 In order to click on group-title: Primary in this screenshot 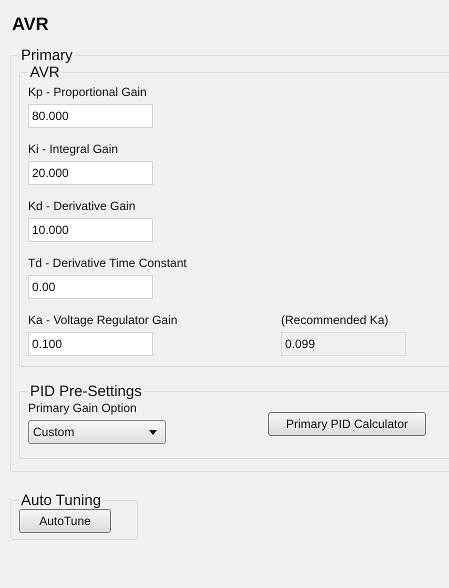, I will do `click(47, 55)`.